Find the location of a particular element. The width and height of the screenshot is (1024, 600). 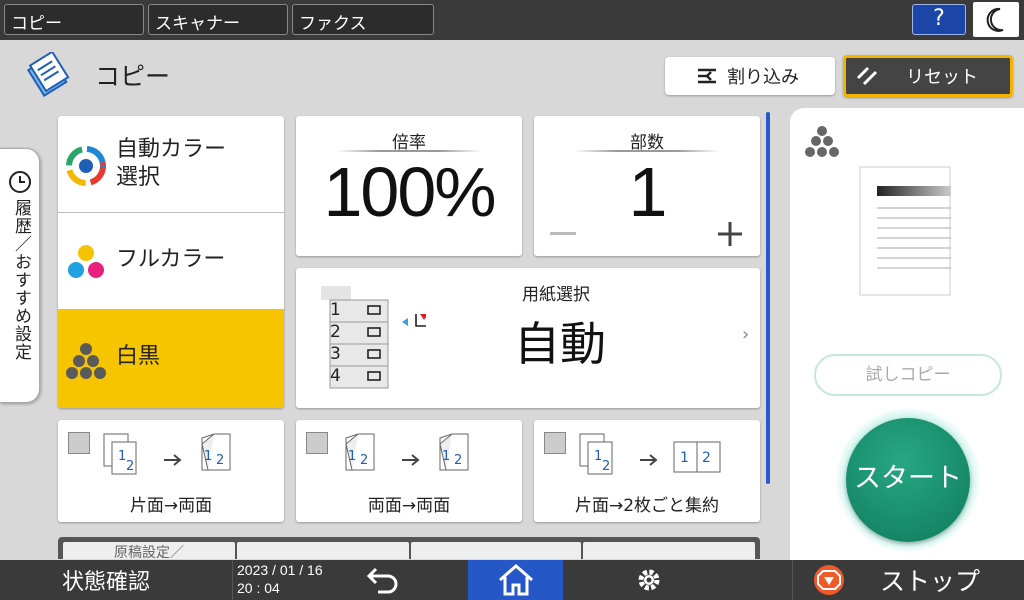

moon-icon is located at coordinates (995, 19).